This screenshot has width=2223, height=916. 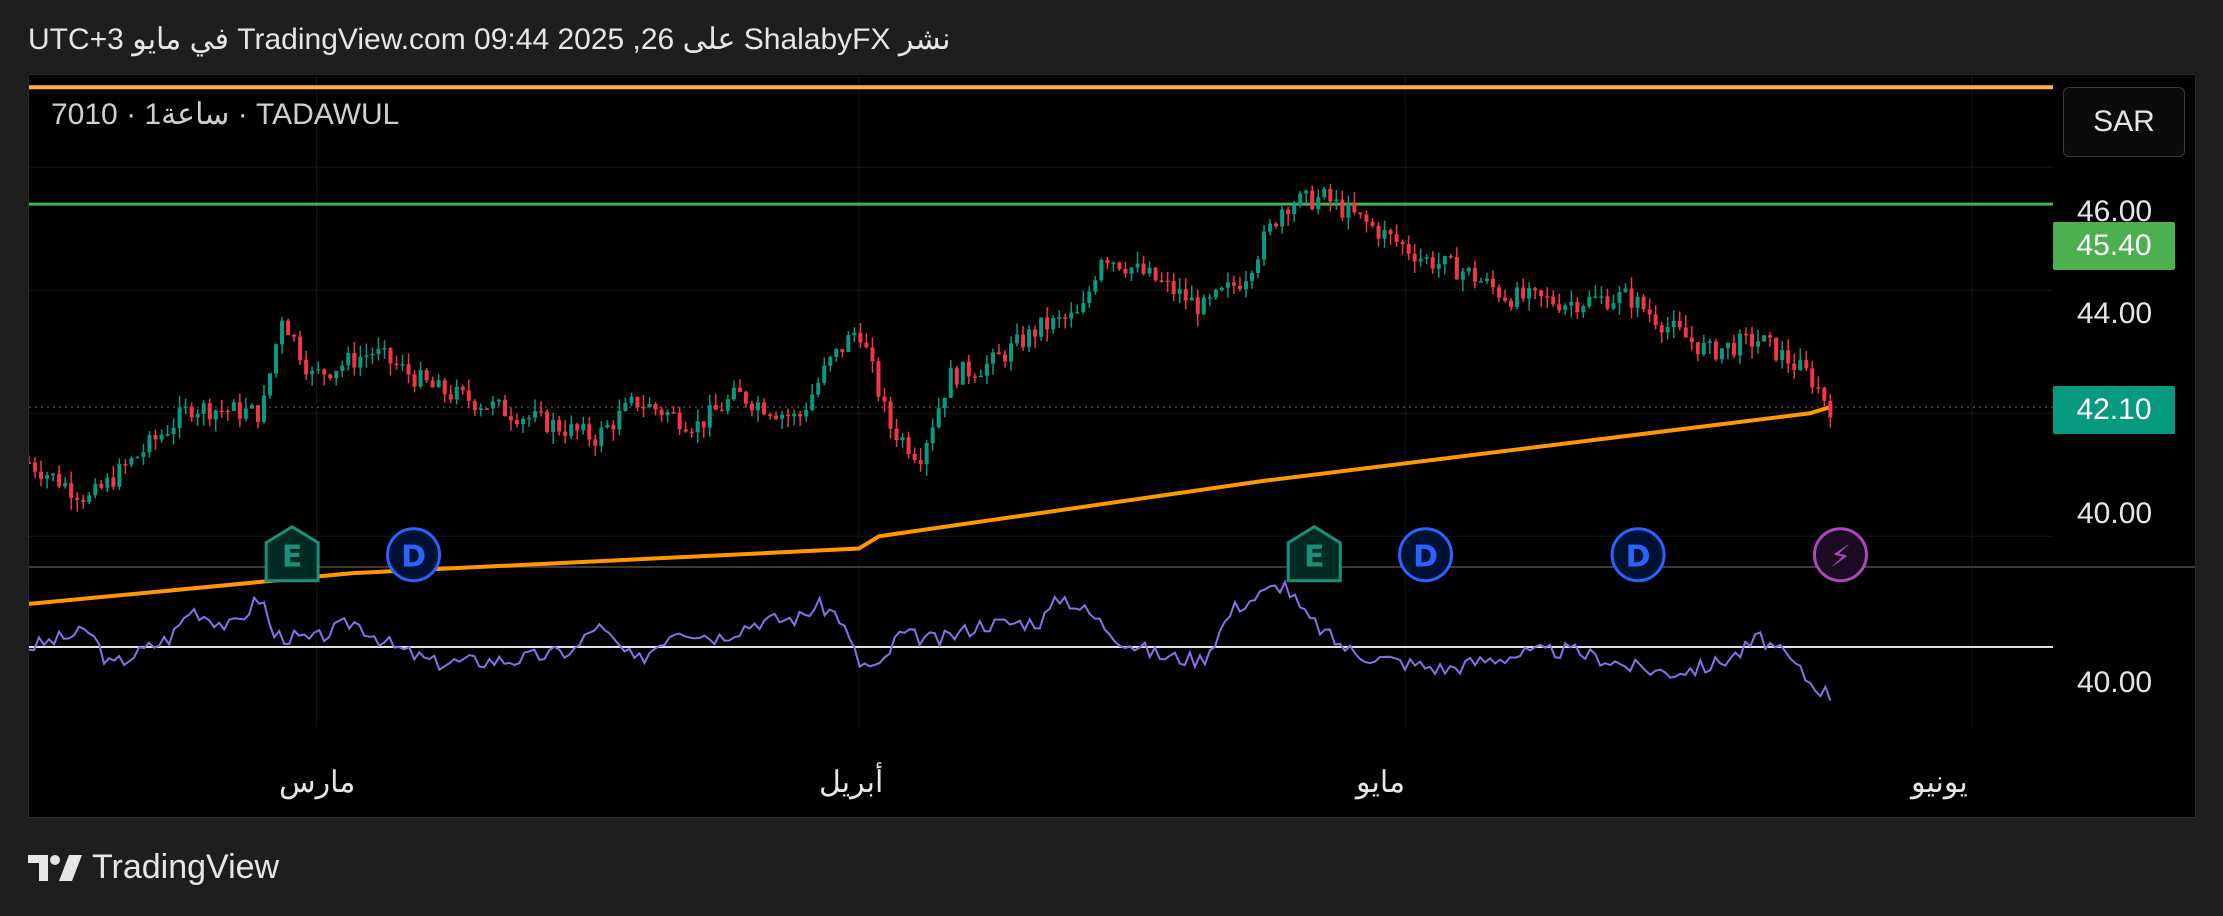 What do you see at coordinates (1840, 557) in the screenshot?
I see `event-marker-label: ⚡` at bounding box center [1840, 557].